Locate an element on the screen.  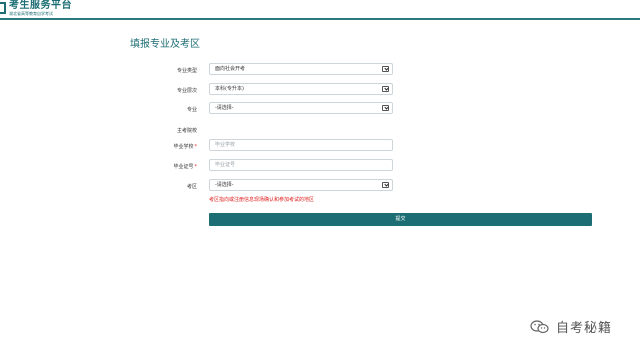
major-select: -请选择- is located at coordinates (301, 108).